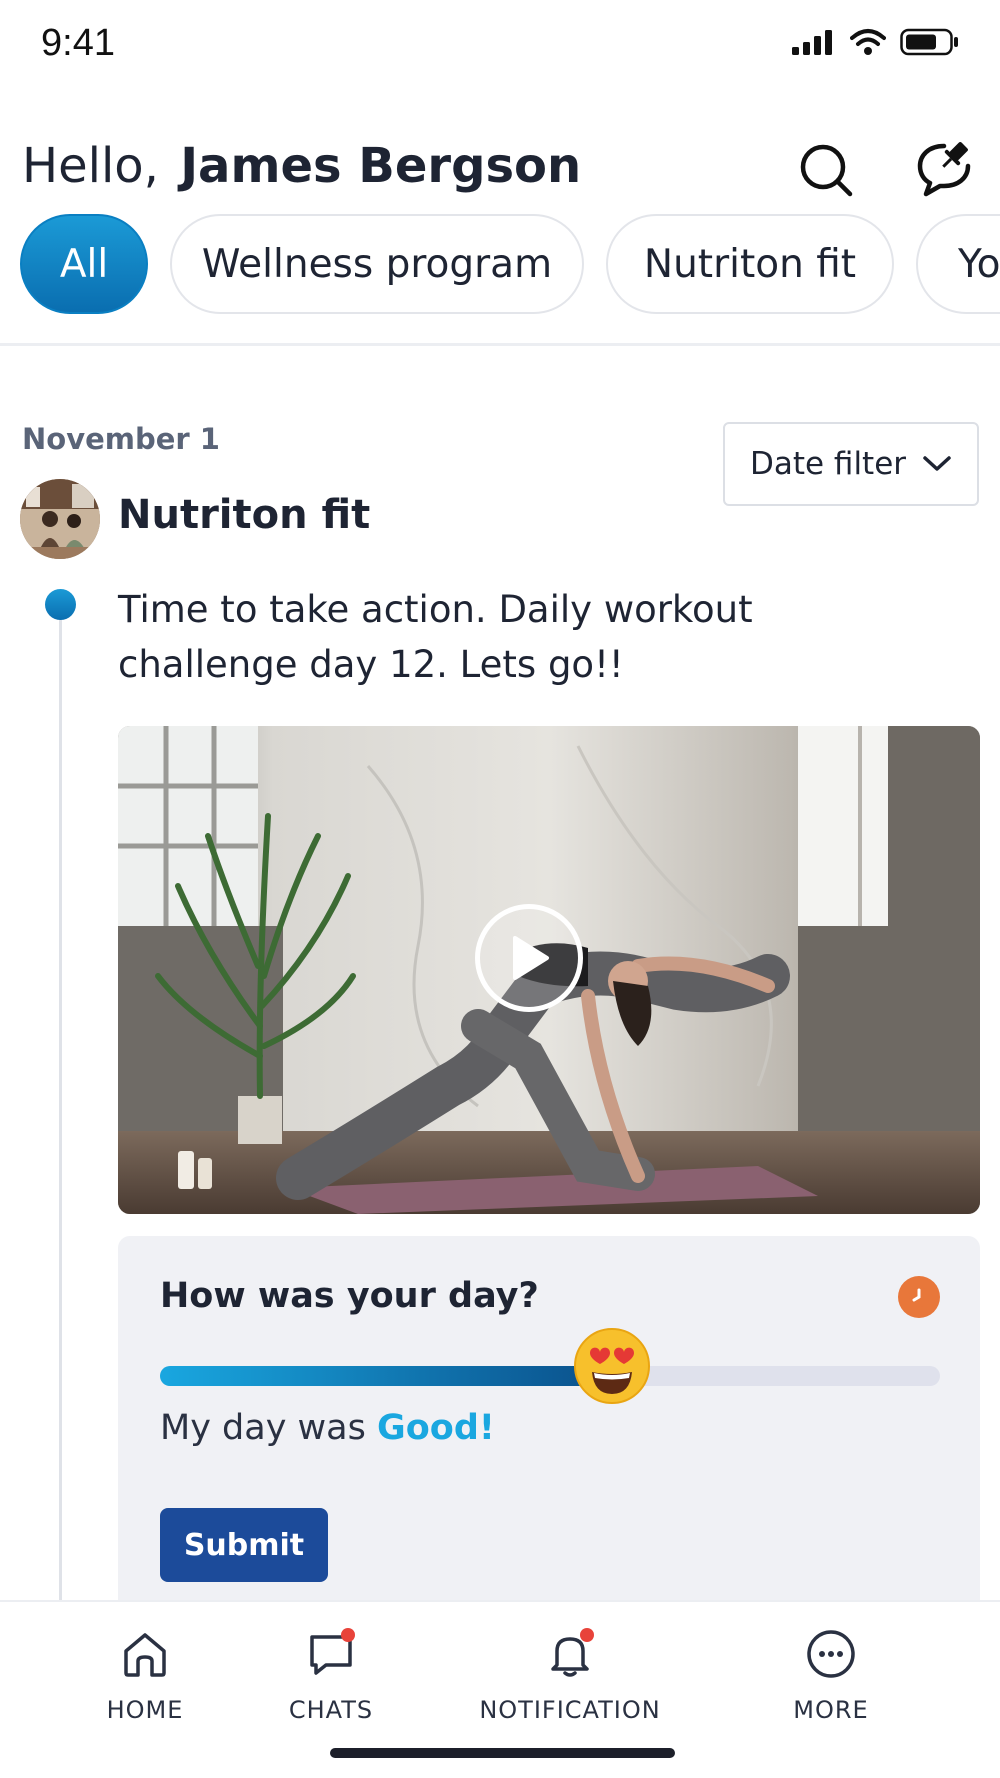 The width and height of the screenshot is (1000, 1778). I want to click on chats-badge, so click(348, 1635).